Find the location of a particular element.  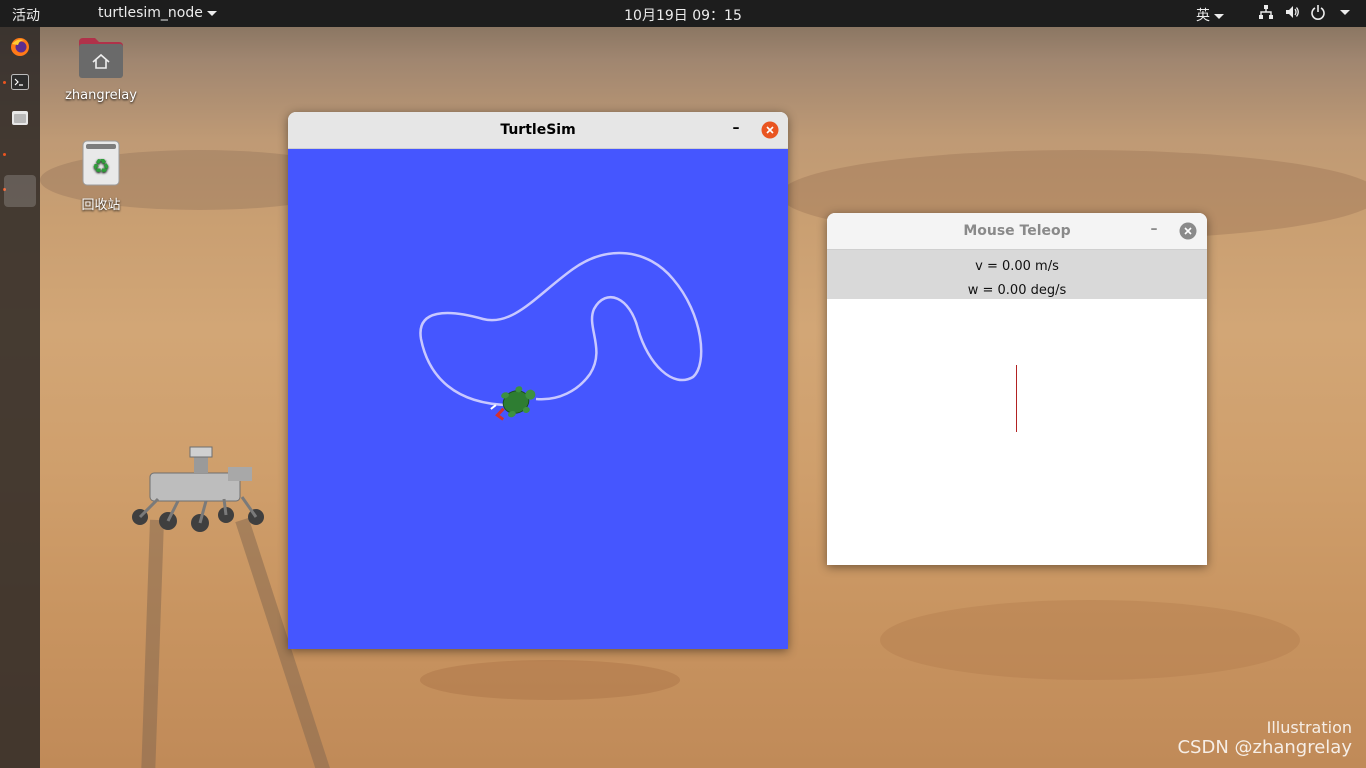

dock-files is located at coordinates (20, 118).